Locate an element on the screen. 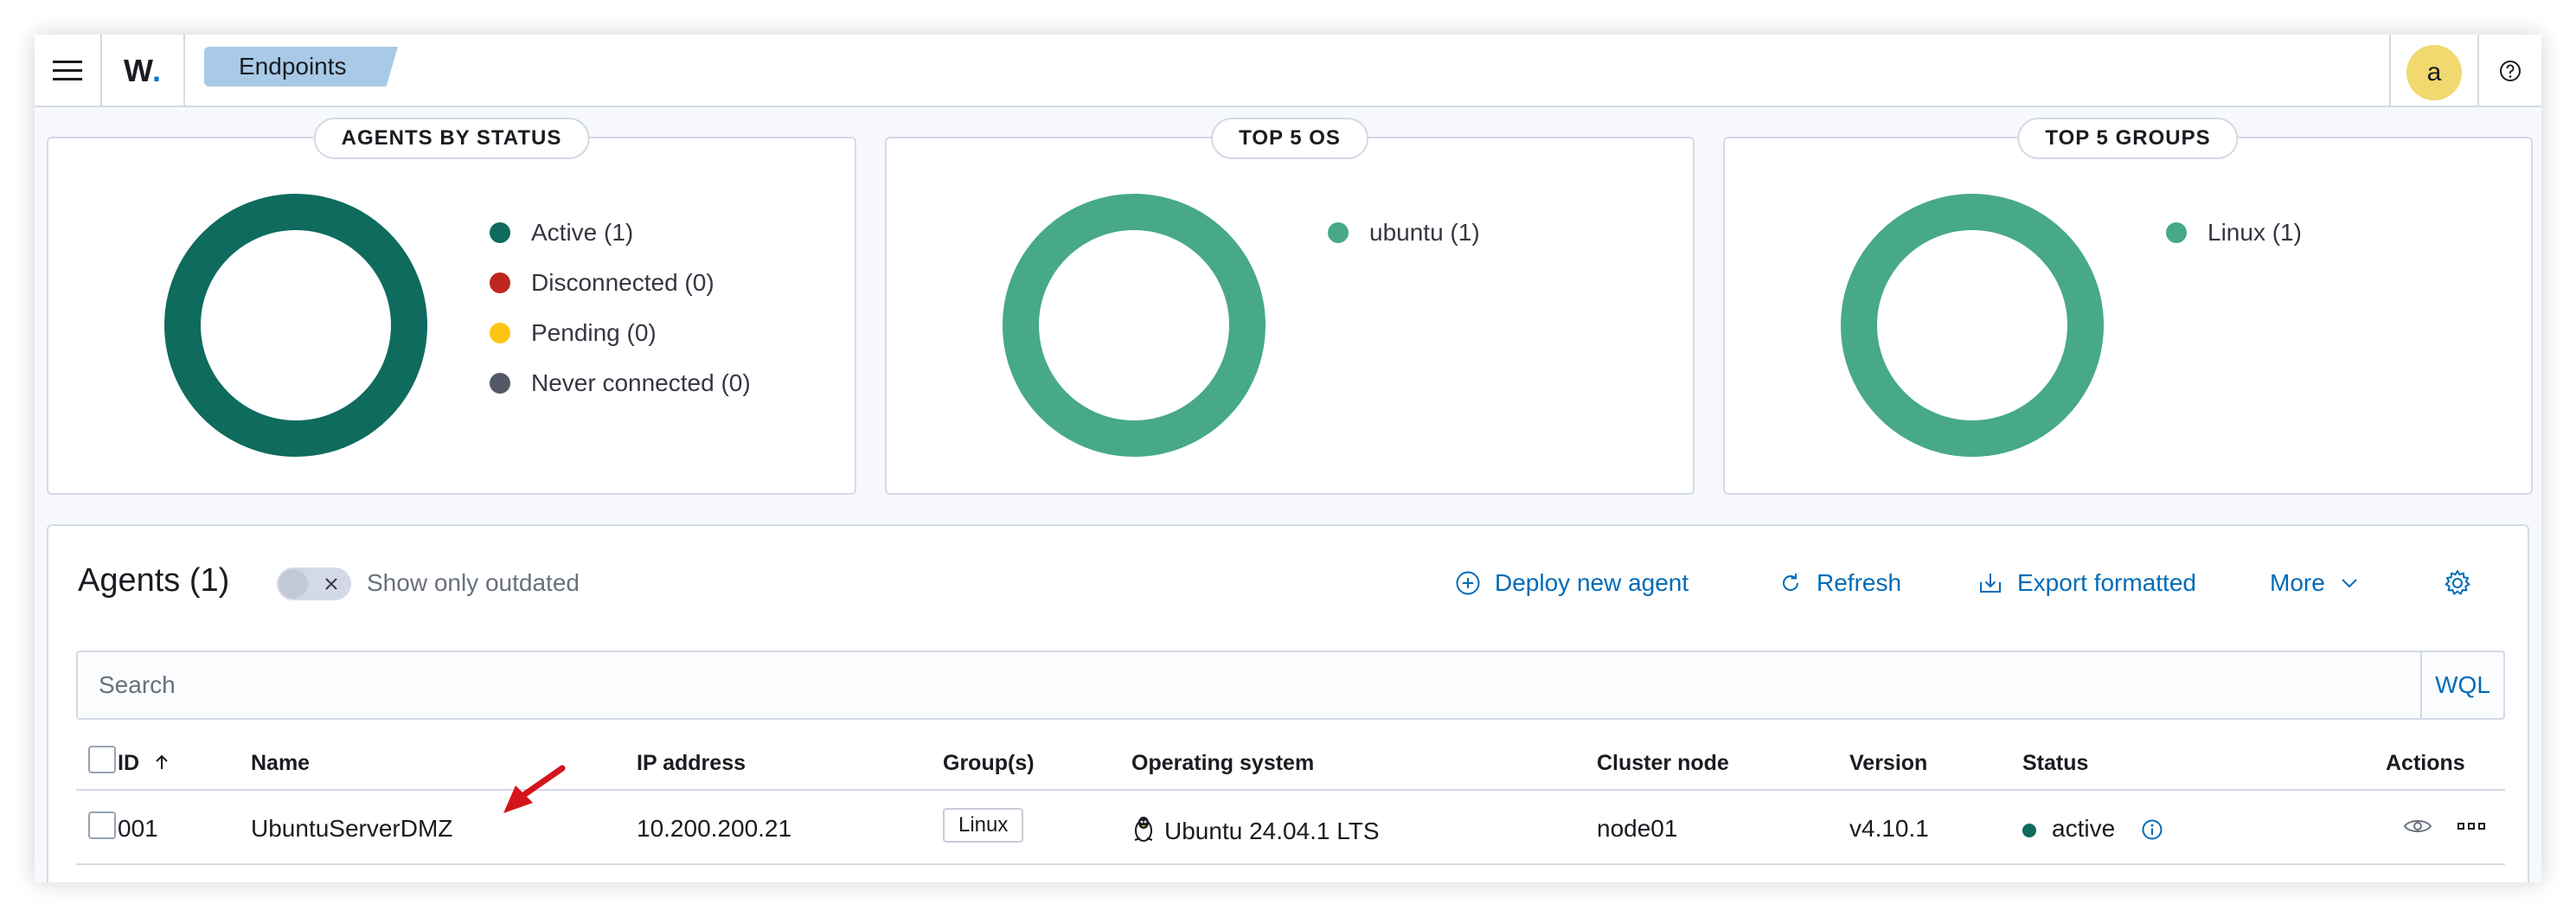  toggle-label: Show only outdated is located at coordinates (474, 582).